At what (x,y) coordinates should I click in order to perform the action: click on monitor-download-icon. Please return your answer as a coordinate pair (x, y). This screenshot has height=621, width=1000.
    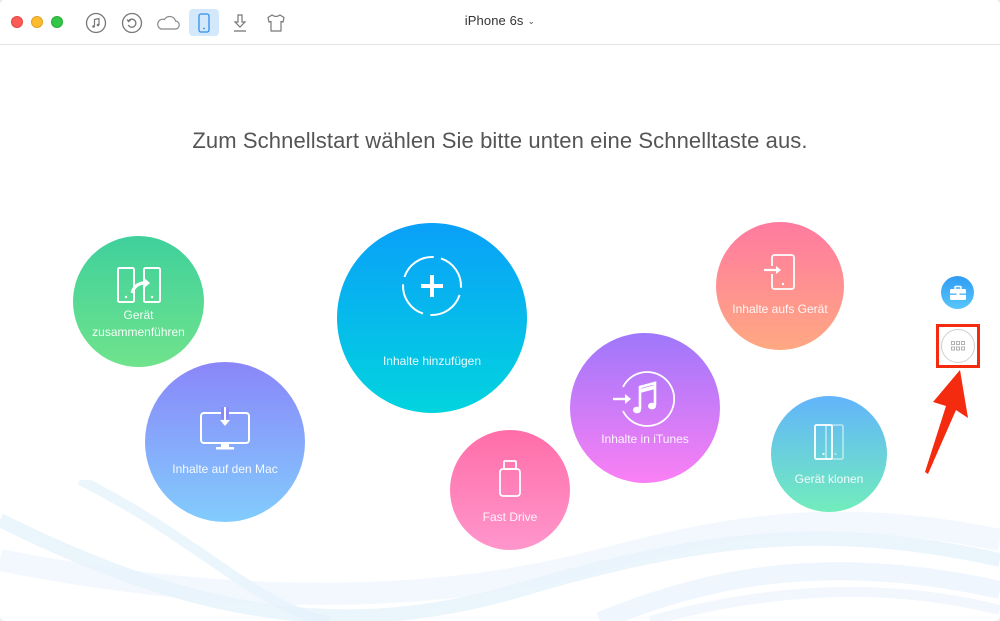
    Looking at the image, I should click on (225, 427).